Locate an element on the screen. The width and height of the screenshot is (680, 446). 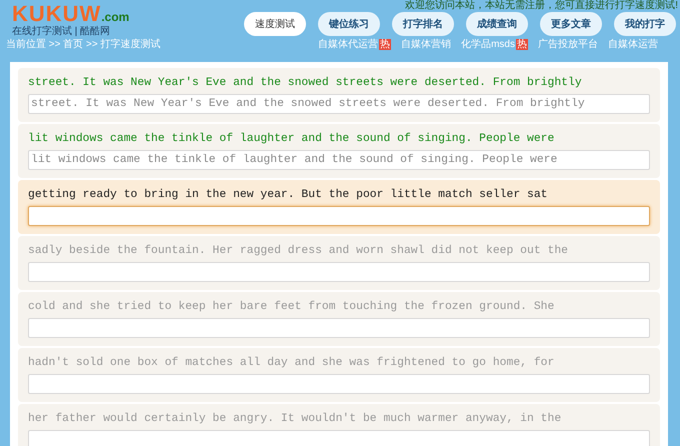
typing-input: street. It was New Year's Eve and the snowed streets were deserted. From brightly is located at coordinates (339, 104).